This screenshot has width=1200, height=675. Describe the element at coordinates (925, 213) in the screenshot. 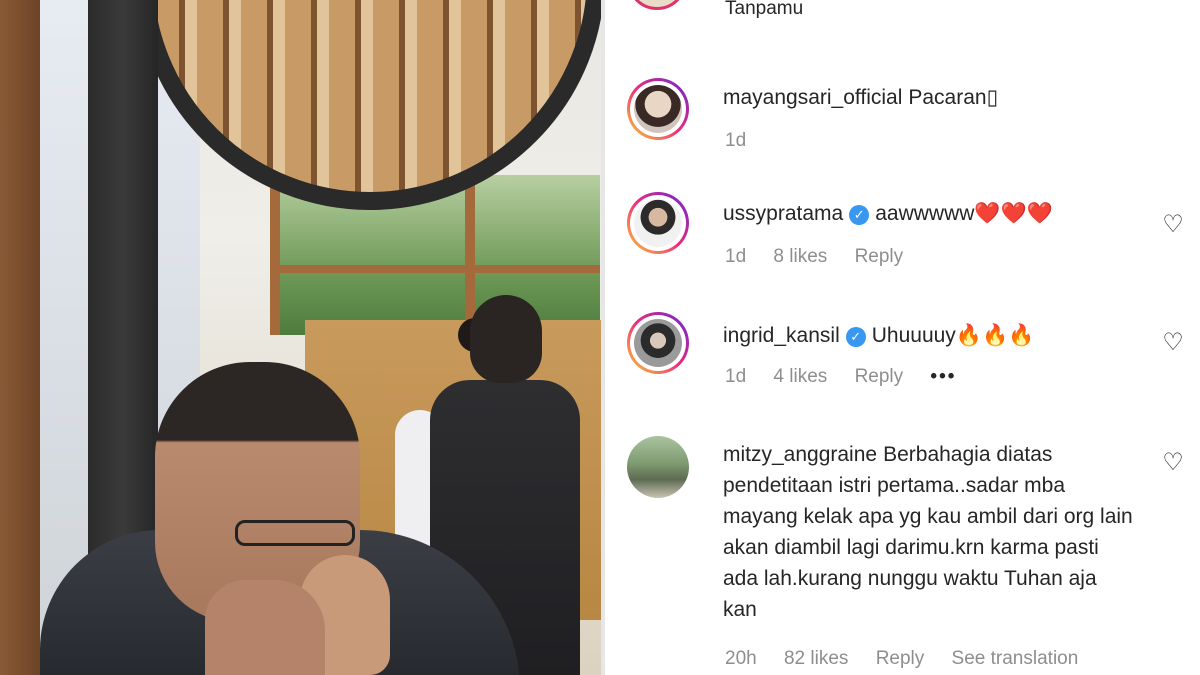

I see `comment-text: aawwwww` at that location.